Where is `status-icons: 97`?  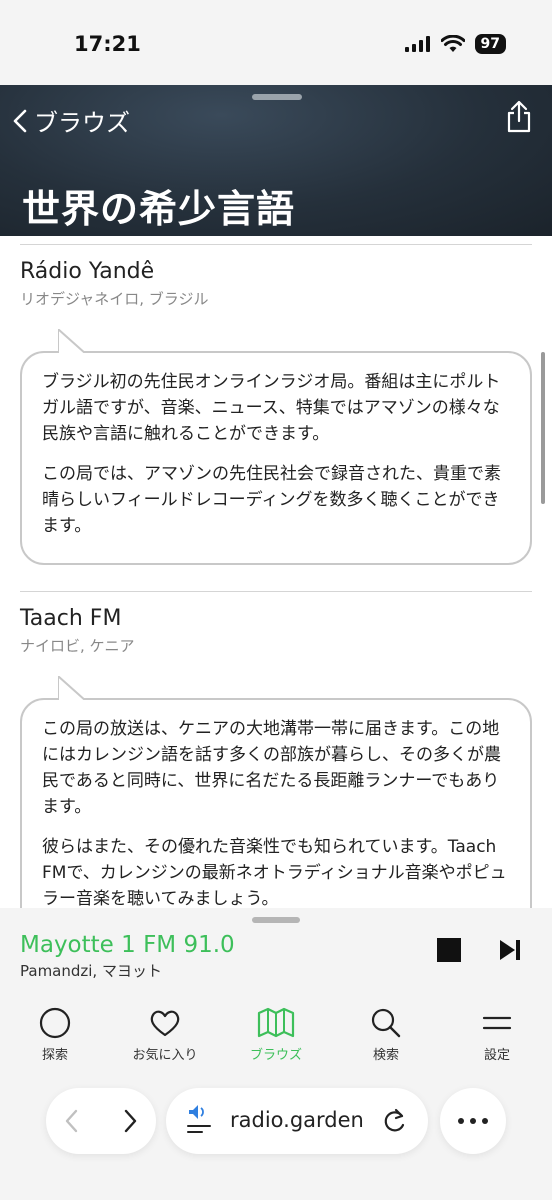
status-icons: 97 is located at coordinates (455, 44).